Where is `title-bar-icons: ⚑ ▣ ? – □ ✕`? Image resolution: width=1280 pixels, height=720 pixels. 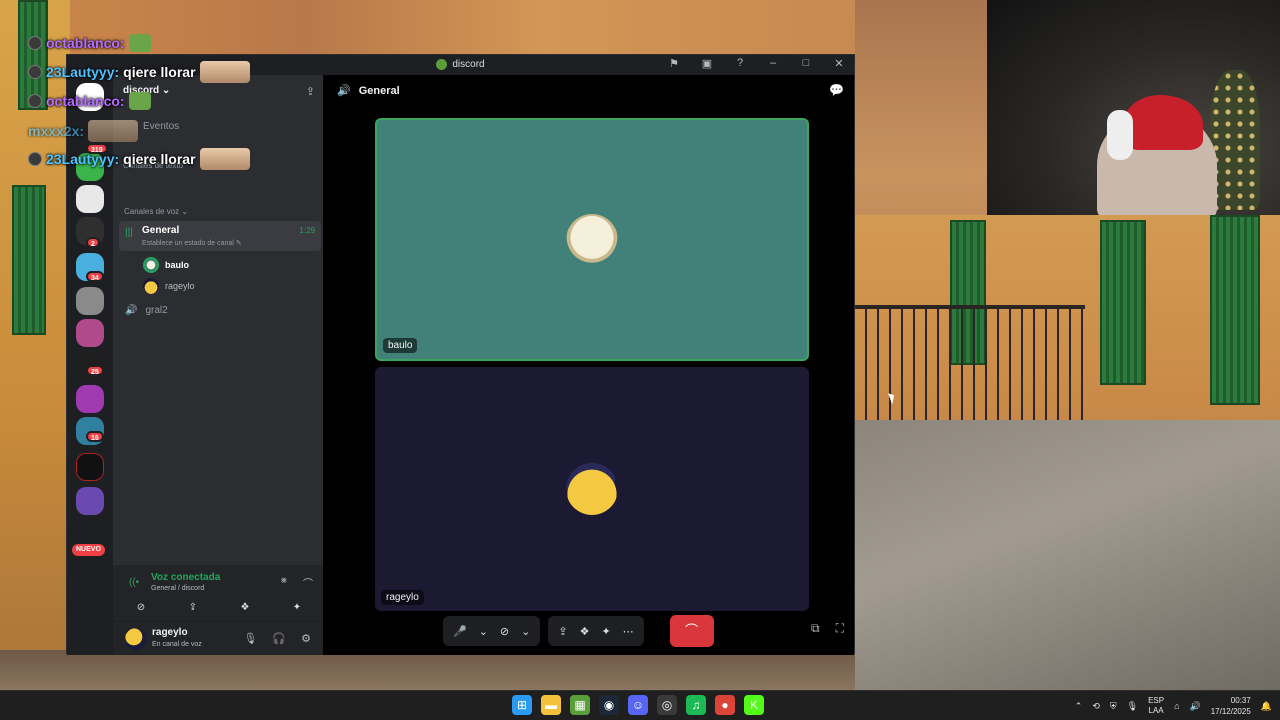
title-bar-icons: ⚑ ▣ ? – □ ✕ is located at coordinates (756, 63).